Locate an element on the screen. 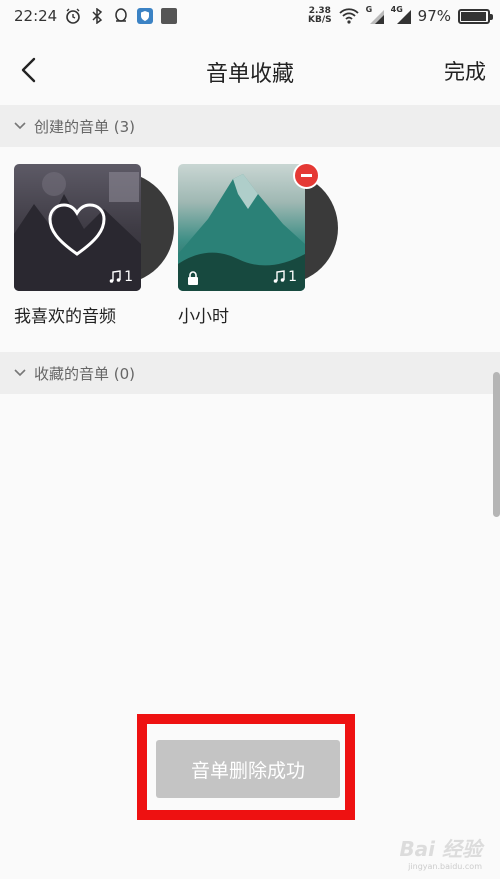 The image size is (500, 879). status-bar-left: 22:24 is located at coordinates (96, 16).